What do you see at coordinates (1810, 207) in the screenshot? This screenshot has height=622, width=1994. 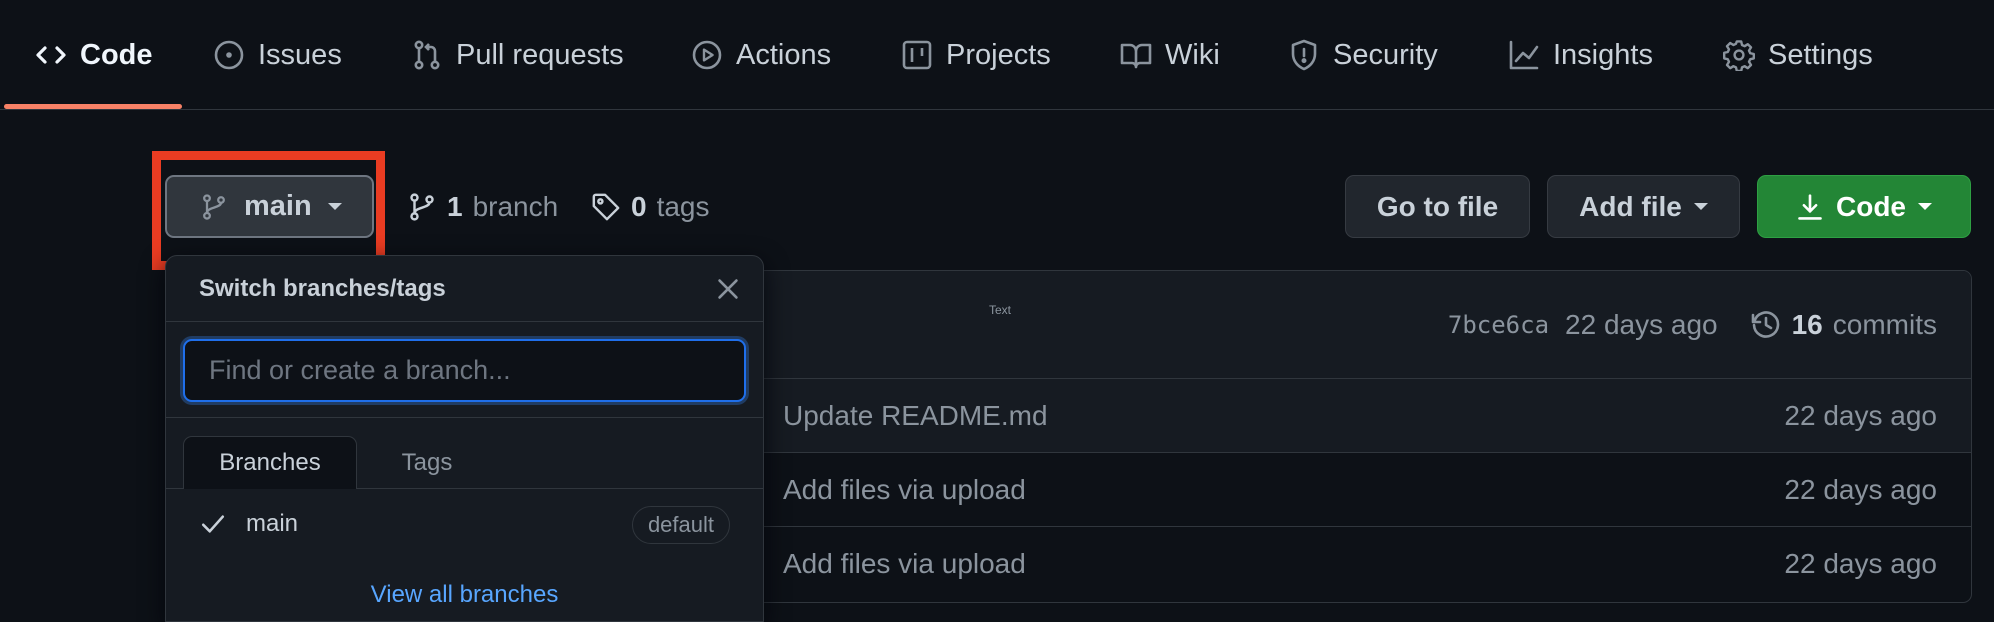 I see `download-icon` at bounding box center [1810, 207].